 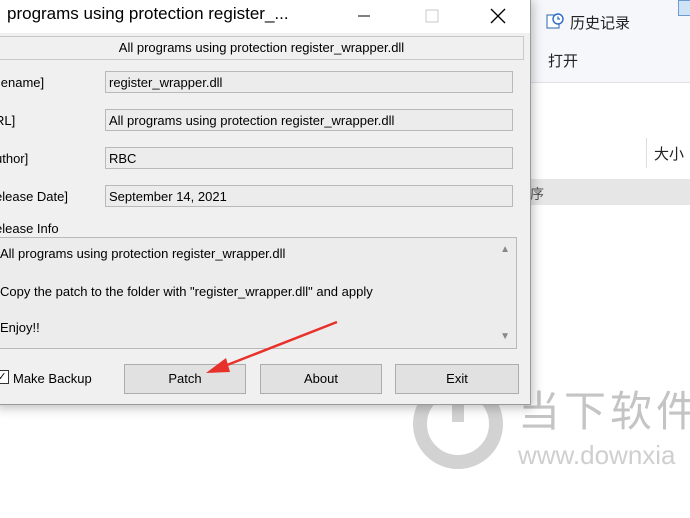 What do you see at coordinates (555, 21) in the screenshot?
I see `history-icon` at bounding box center [555, 21].